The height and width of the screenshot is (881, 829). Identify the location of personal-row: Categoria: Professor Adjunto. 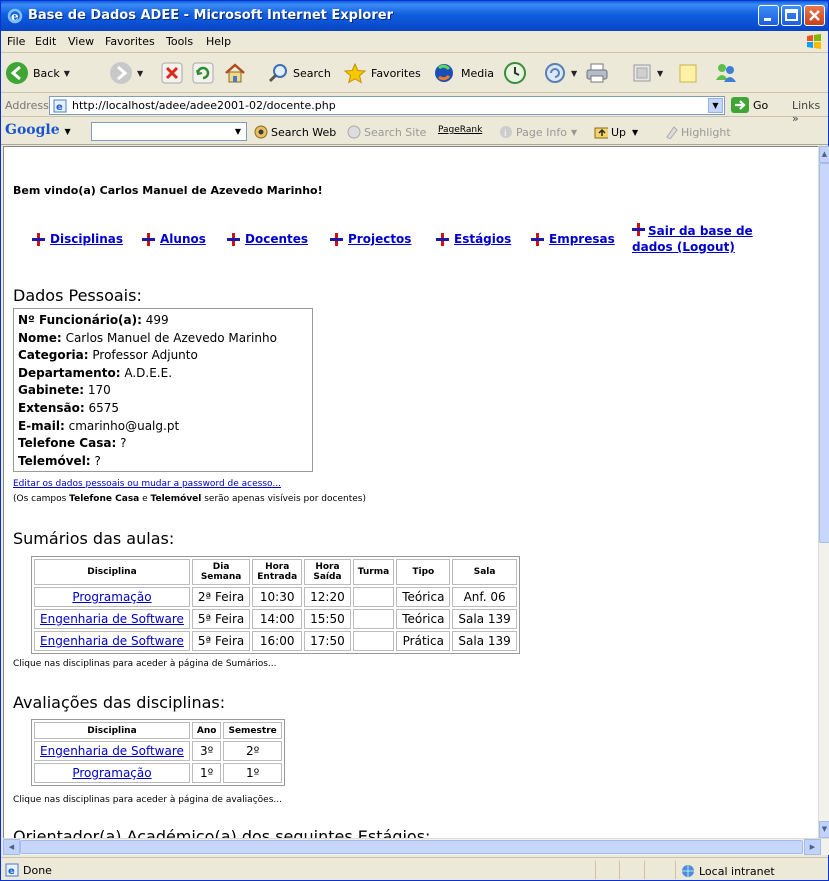
(108, 355).